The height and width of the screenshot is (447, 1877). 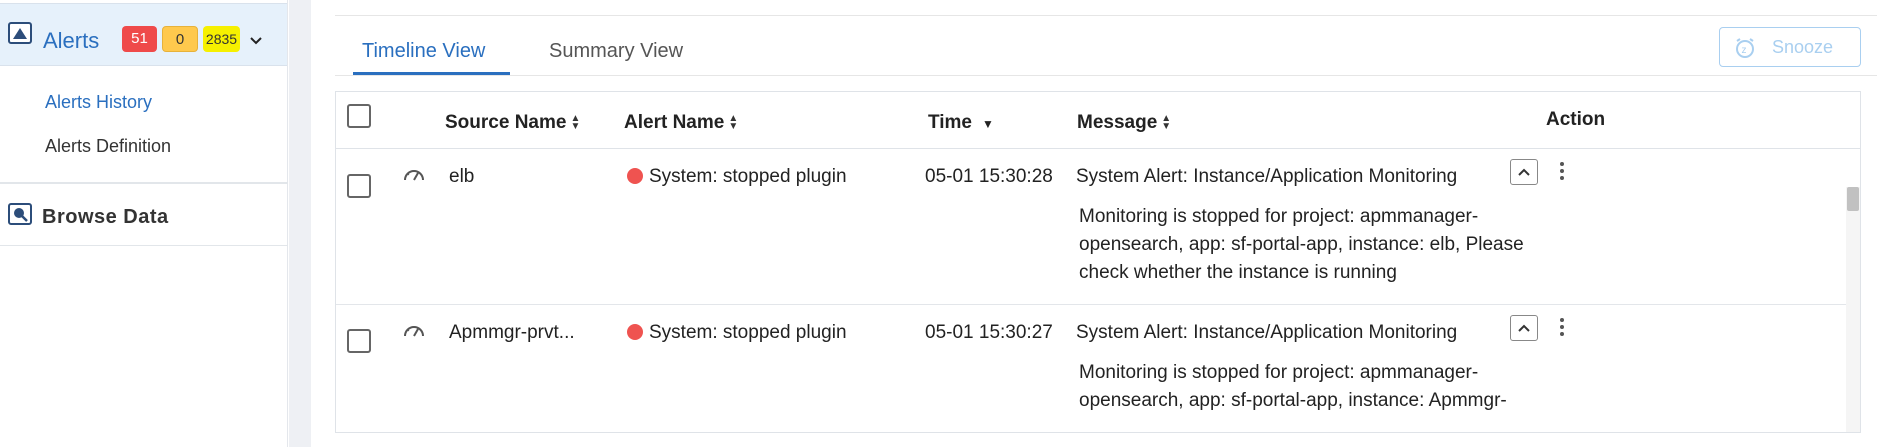 I want to click on info-count-badge: 2835, so click(x=221, y=39).